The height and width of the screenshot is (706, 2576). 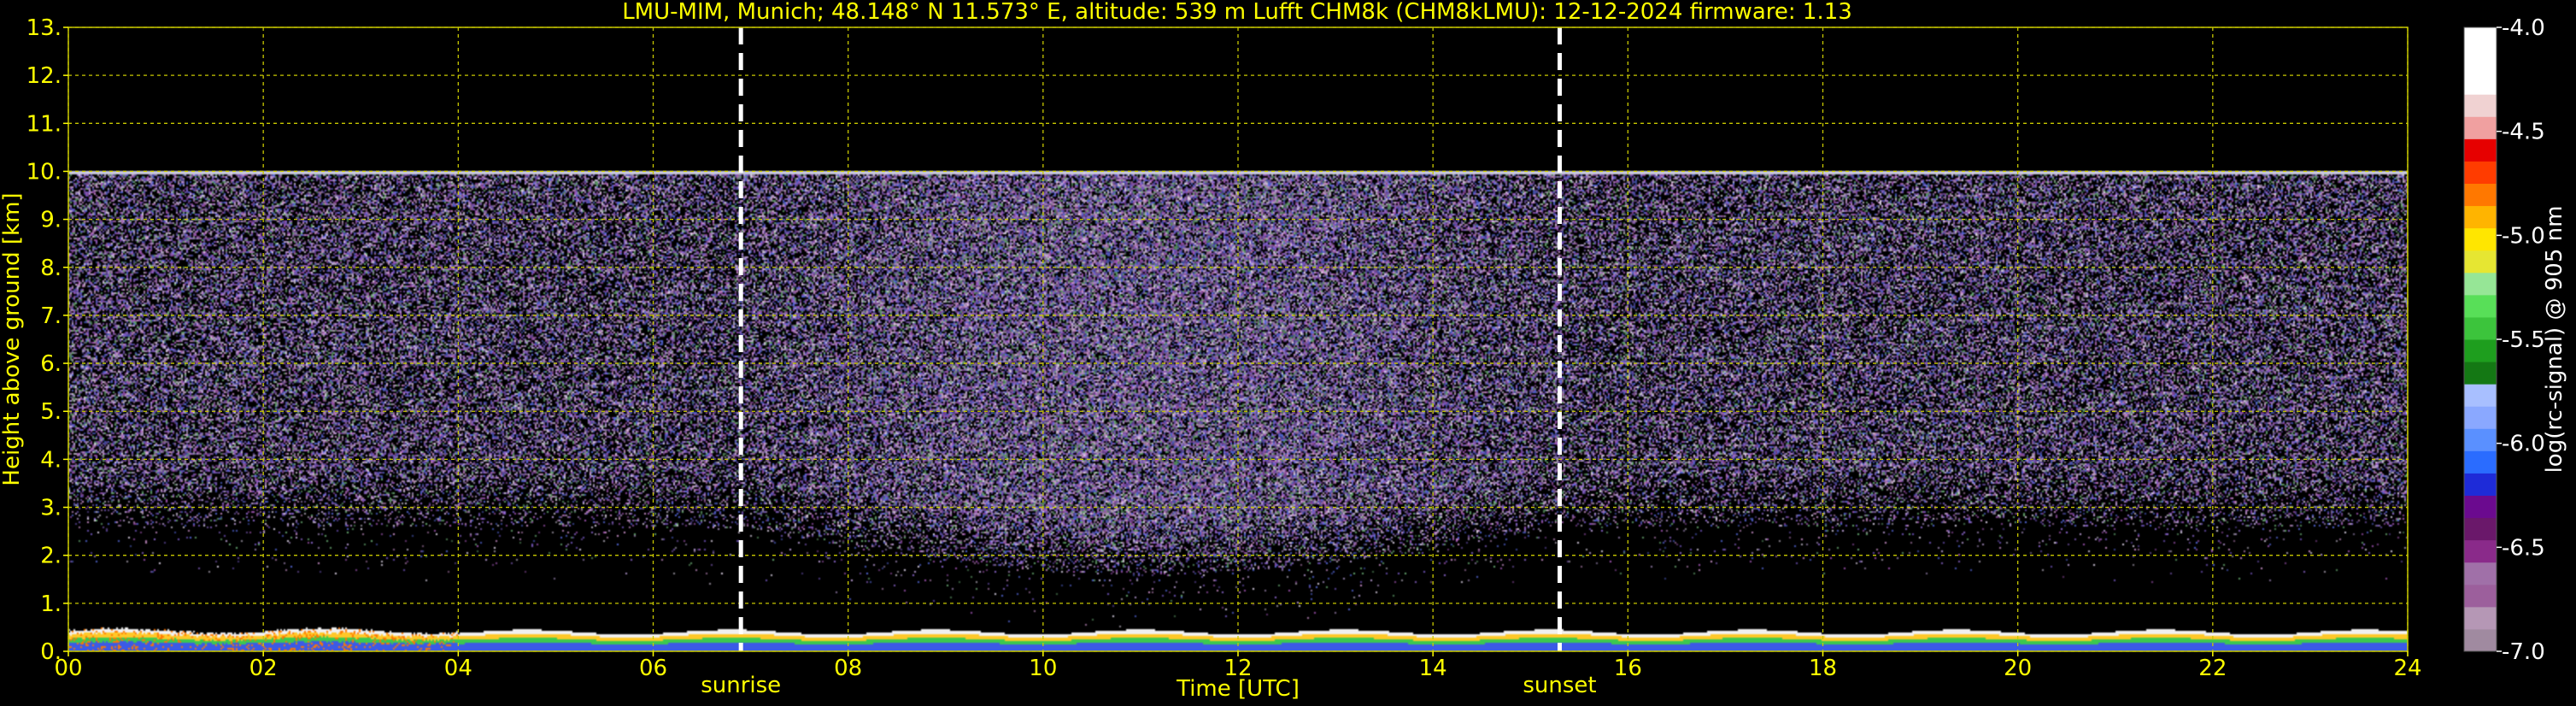 What do you see at coordinates (51, 460) in the screenshot?
I see `y-tick-label: 4.` at bounding box center [51, 460].